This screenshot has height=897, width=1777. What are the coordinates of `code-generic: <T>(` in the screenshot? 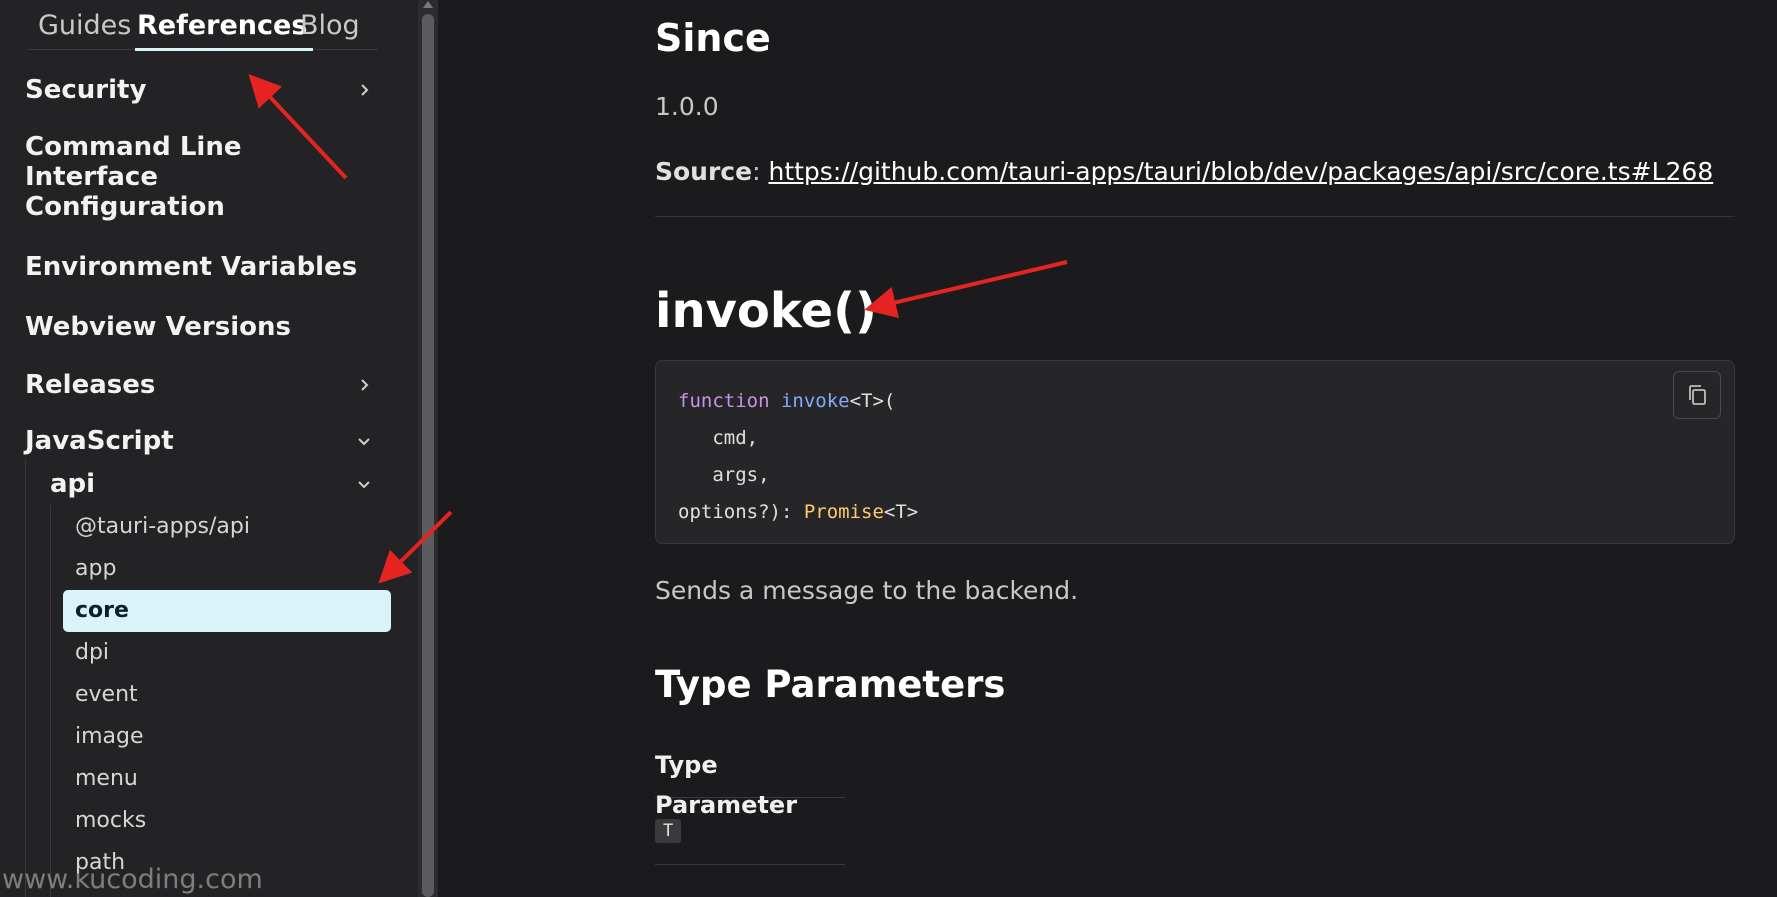 It's located at (872, 401).